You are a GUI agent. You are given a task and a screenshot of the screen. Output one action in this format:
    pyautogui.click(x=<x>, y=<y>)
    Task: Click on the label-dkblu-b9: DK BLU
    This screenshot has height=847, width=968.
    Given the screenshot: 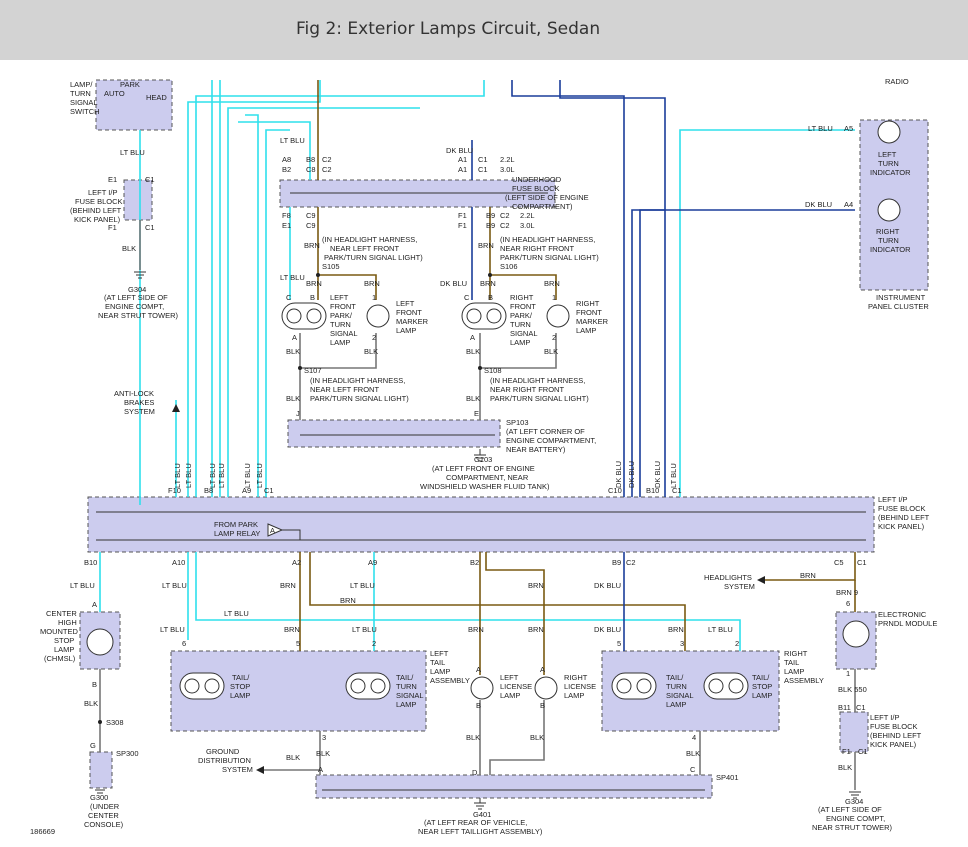 What is the action you would take?
    pyautogui.click(x=607, y=585)
    